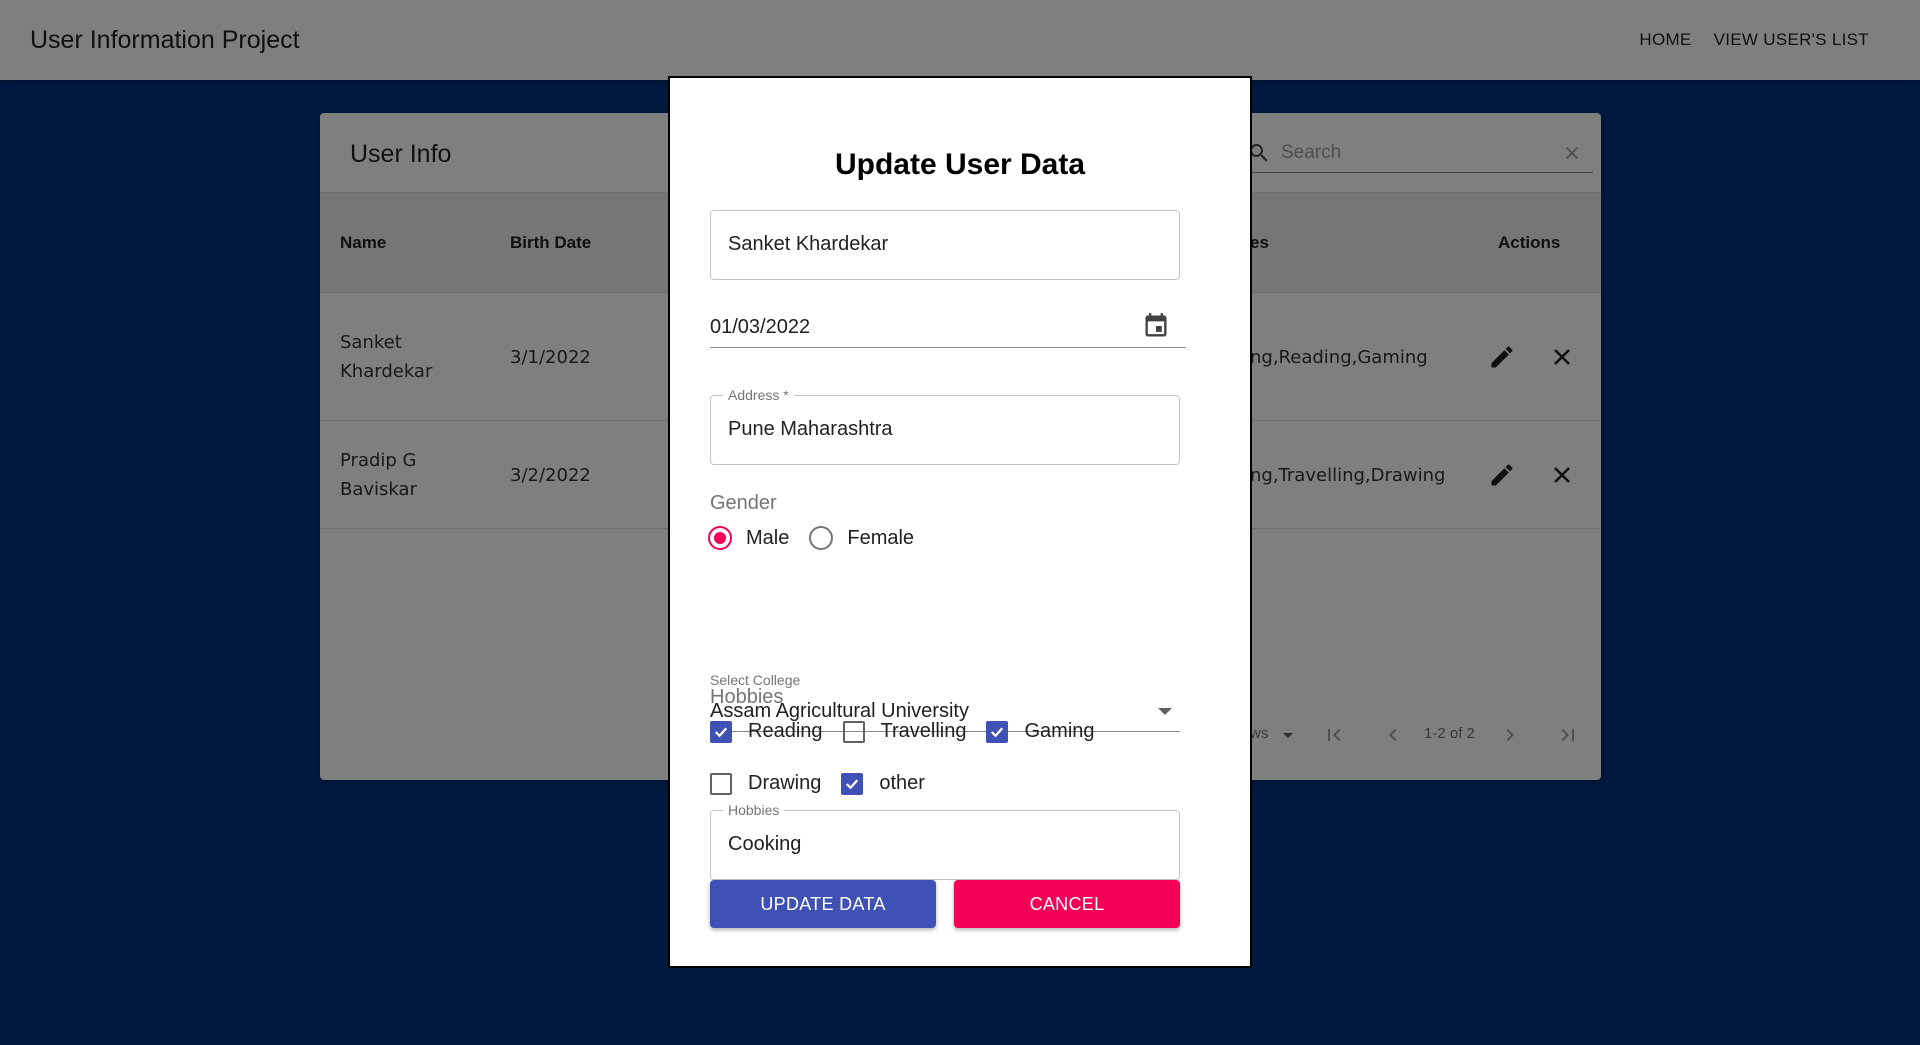 The height and width of the screenshot is (1045, 1920). What do you see at coordinates (1059, 731) in the screenshot?
I see `hobby-label: Gaming` at bounding box center [1059, 731].